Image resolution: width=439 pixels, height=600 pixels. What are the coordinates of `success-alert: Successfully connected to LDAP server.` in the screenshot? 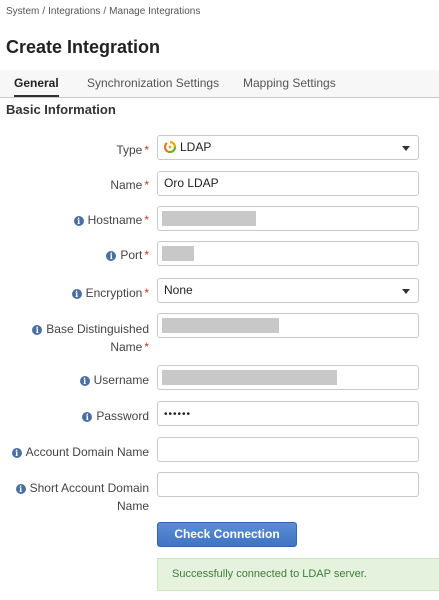 It's located at (298, 574).